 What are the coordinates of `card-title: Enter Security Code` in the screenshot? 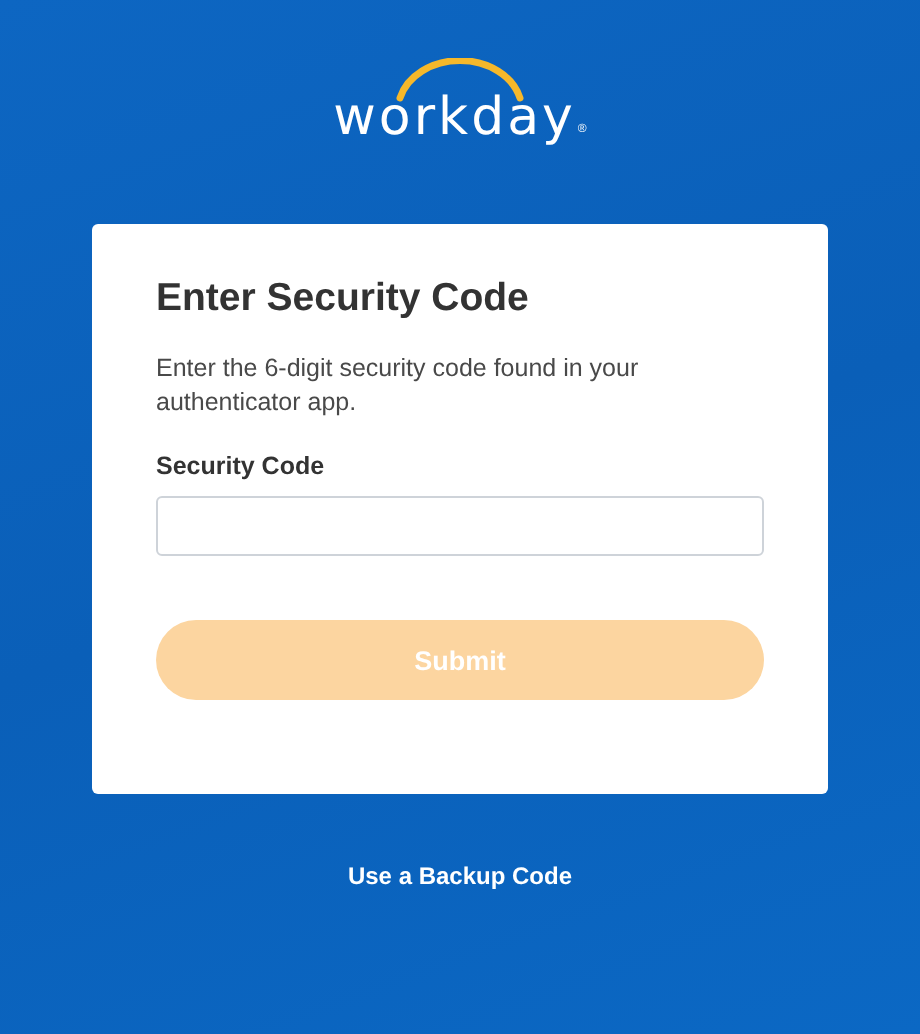 It's located at (343, 299).